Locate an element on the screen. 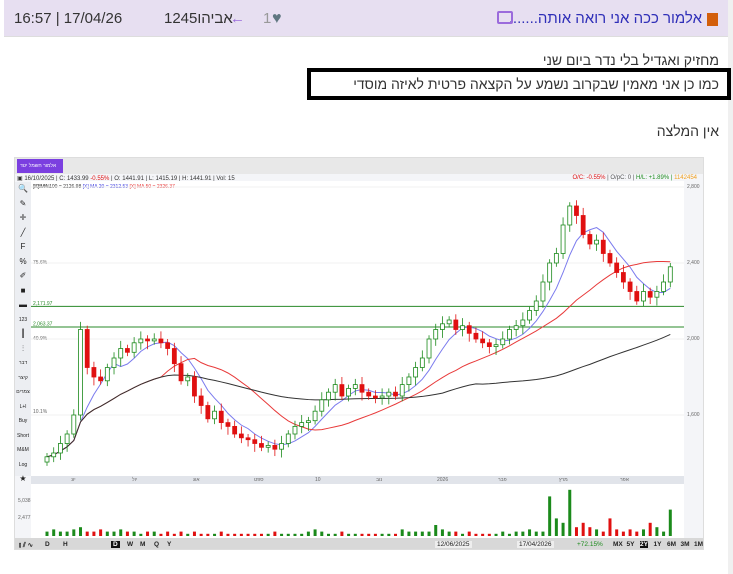 This screenshot has width=733, height=574. interval-h: H is located at coordinates (65, 544).